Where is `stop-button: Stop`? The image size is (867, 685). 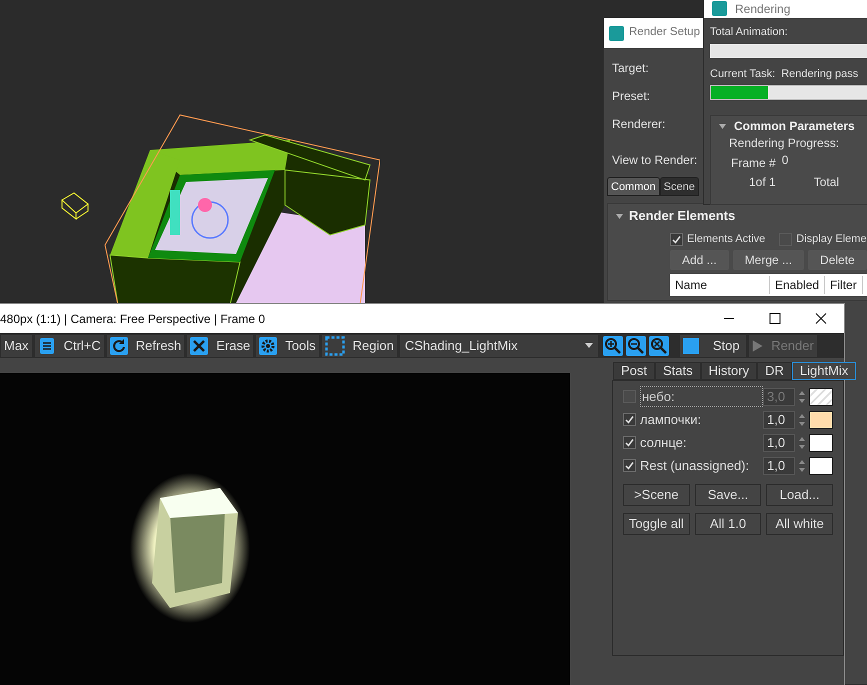
stop-button: Stop is located at coordinates (713, 345).